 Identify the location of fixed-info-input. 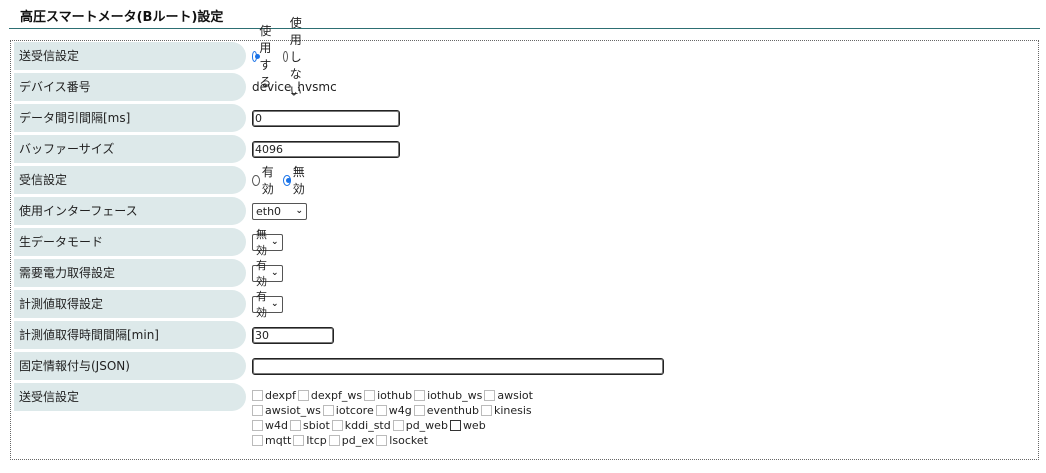
(458, 366).